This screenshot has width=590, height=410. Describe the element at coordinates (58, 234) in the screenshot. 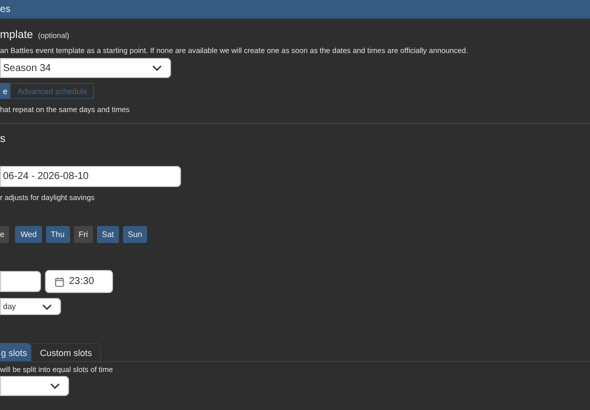

I see `weekday-toggle: Thu` at that location.